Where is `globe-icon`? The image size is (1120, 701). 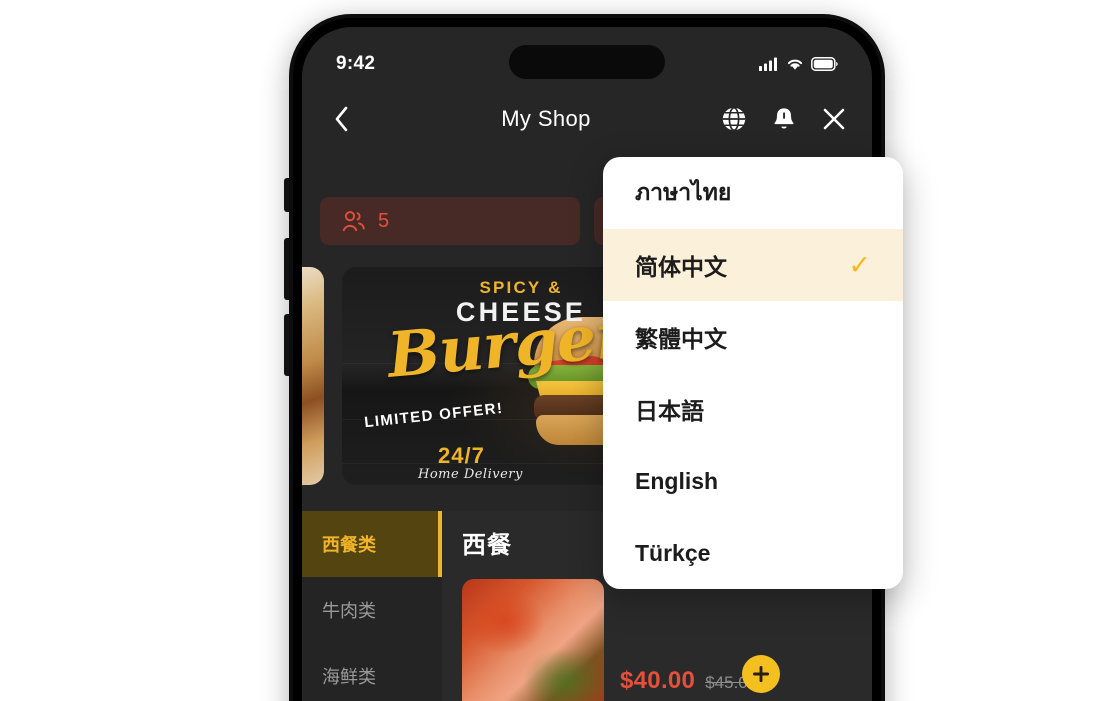
globe-icon is located at coordinates (734, 119).